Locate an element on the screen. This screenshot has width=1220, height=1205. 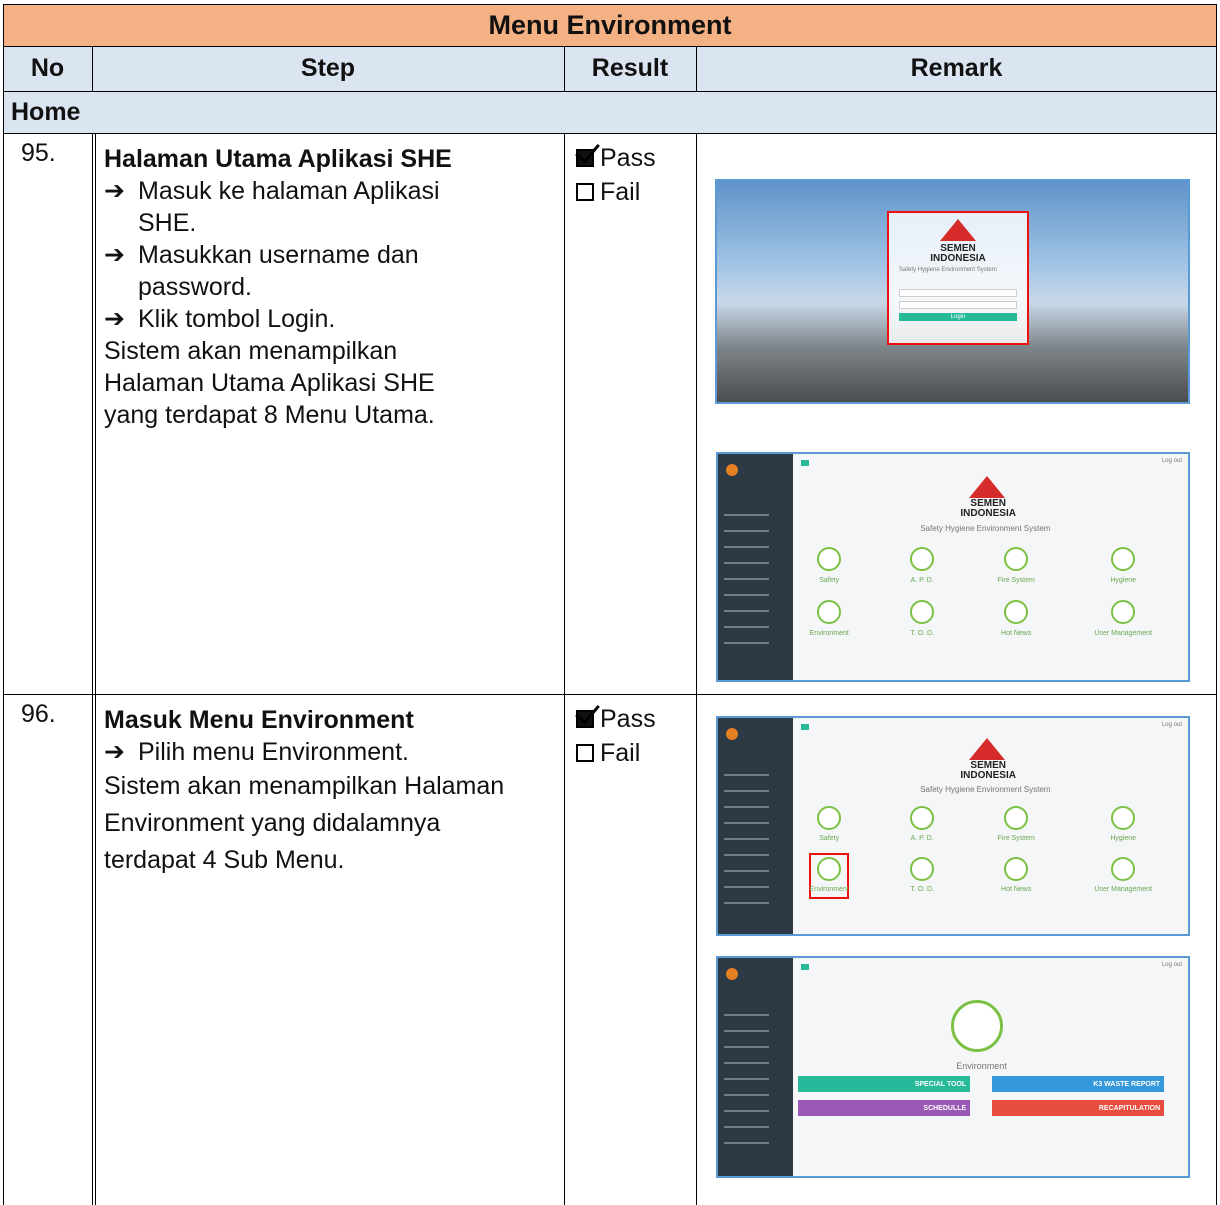
row-95-no: 95. is located at coordinates (38, 153).